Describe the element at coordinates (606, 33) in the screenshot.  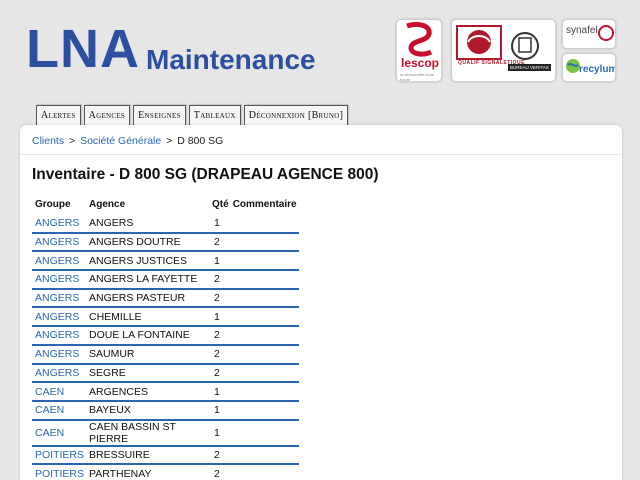
I see `synafel-swirl-icon` at that location.